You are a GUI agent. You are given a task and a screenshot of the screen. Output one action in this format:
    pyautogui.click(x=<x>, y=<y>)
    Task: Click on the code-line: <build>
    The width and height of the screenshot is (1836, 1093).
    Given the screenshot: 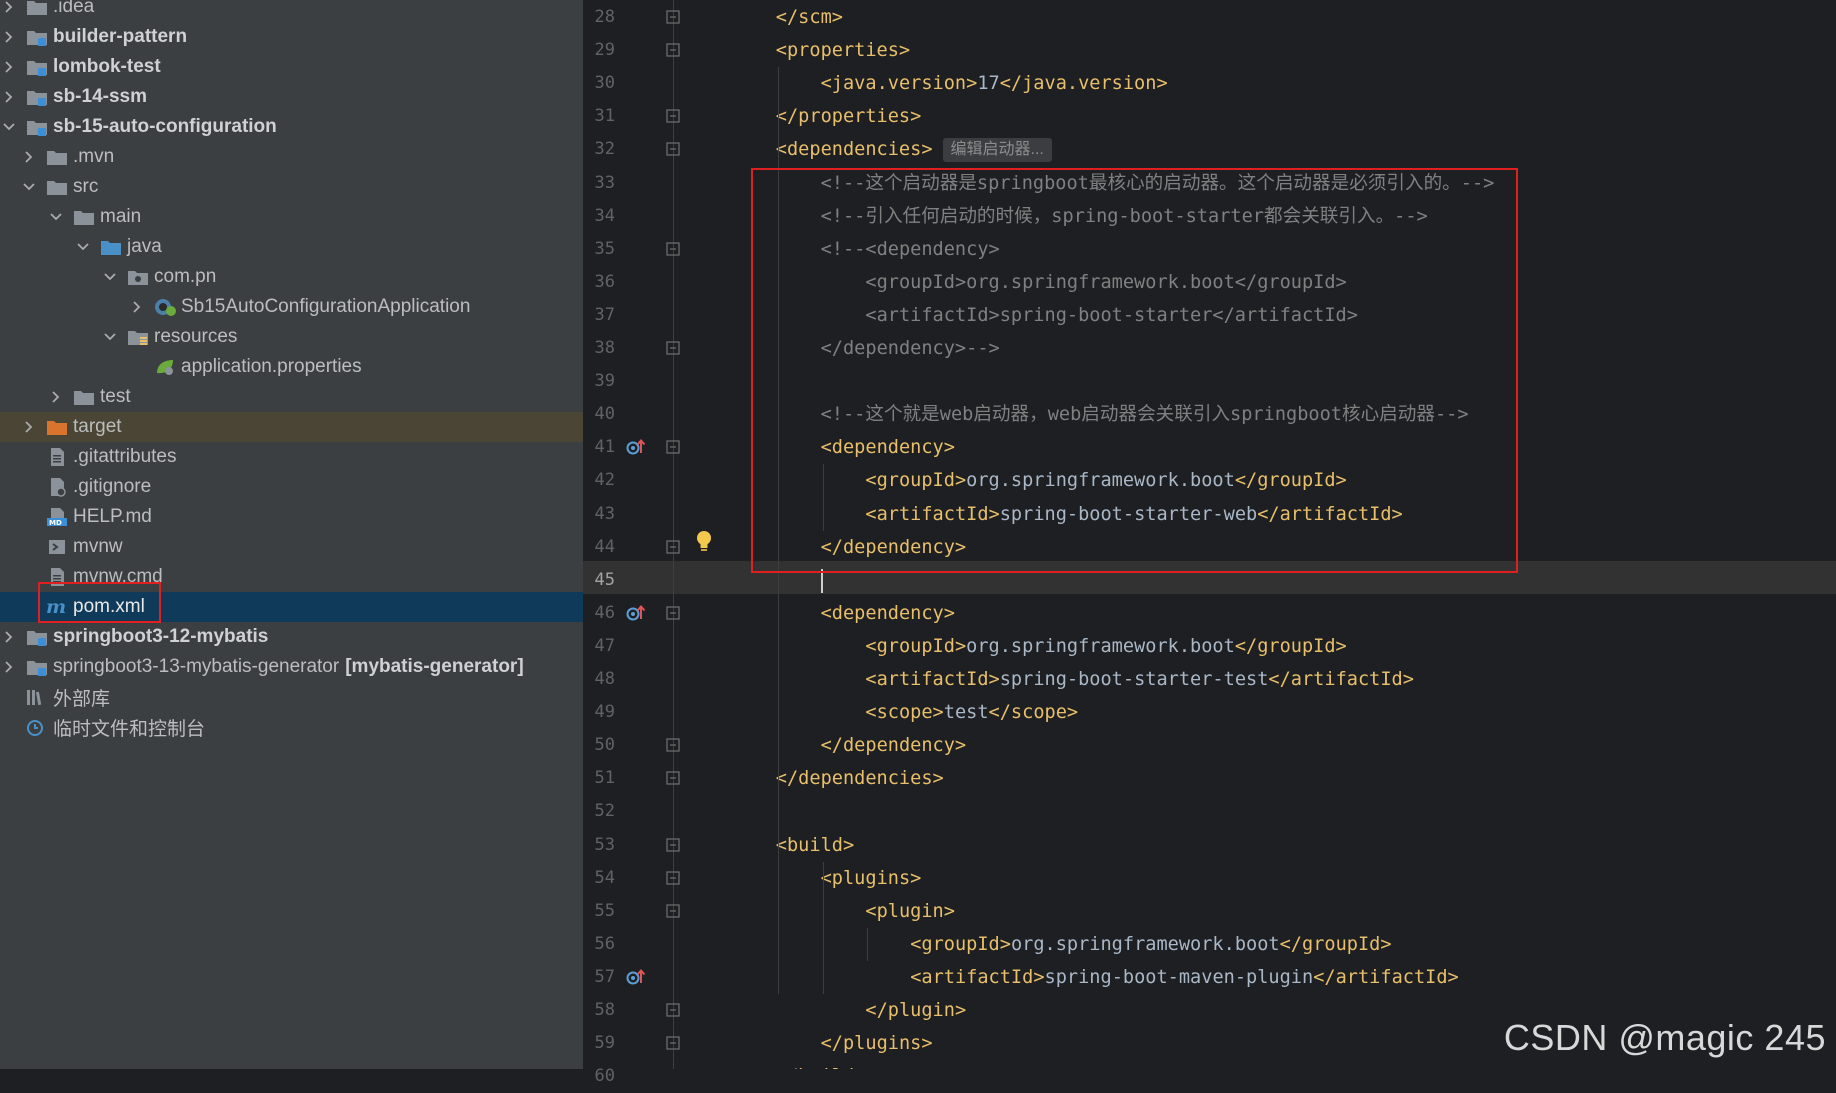 What is the action you would take?
    pyautogui.click(x=815, y=845)
    